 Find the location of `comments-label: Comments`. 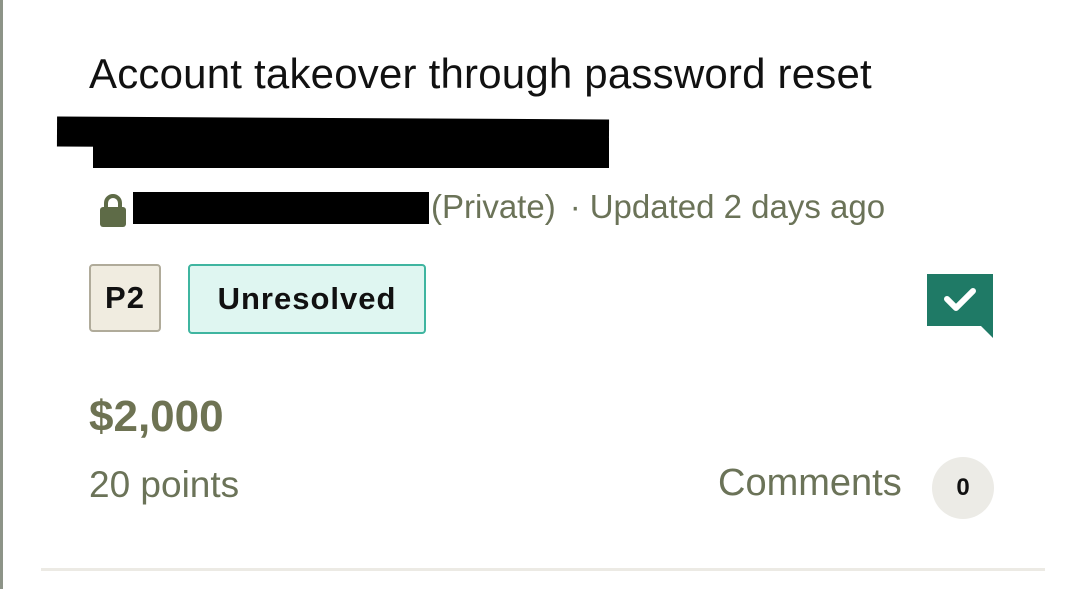

comments-label: Comments is located at coordinates (810, 483).